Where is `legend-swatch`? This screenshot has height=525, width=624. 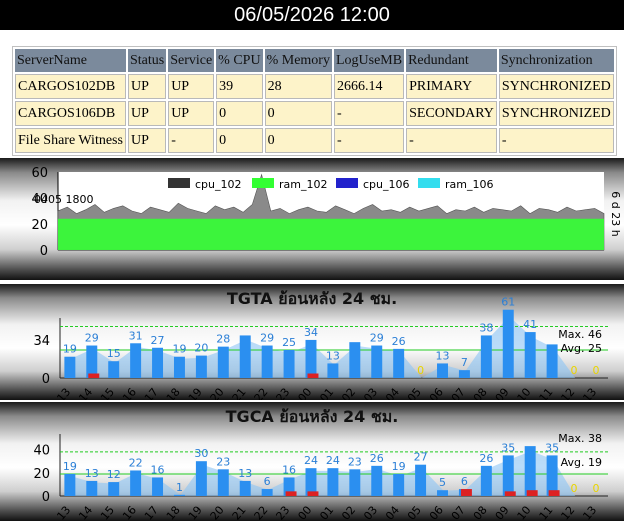 legend-swatch is located at coordinates (179, 183).